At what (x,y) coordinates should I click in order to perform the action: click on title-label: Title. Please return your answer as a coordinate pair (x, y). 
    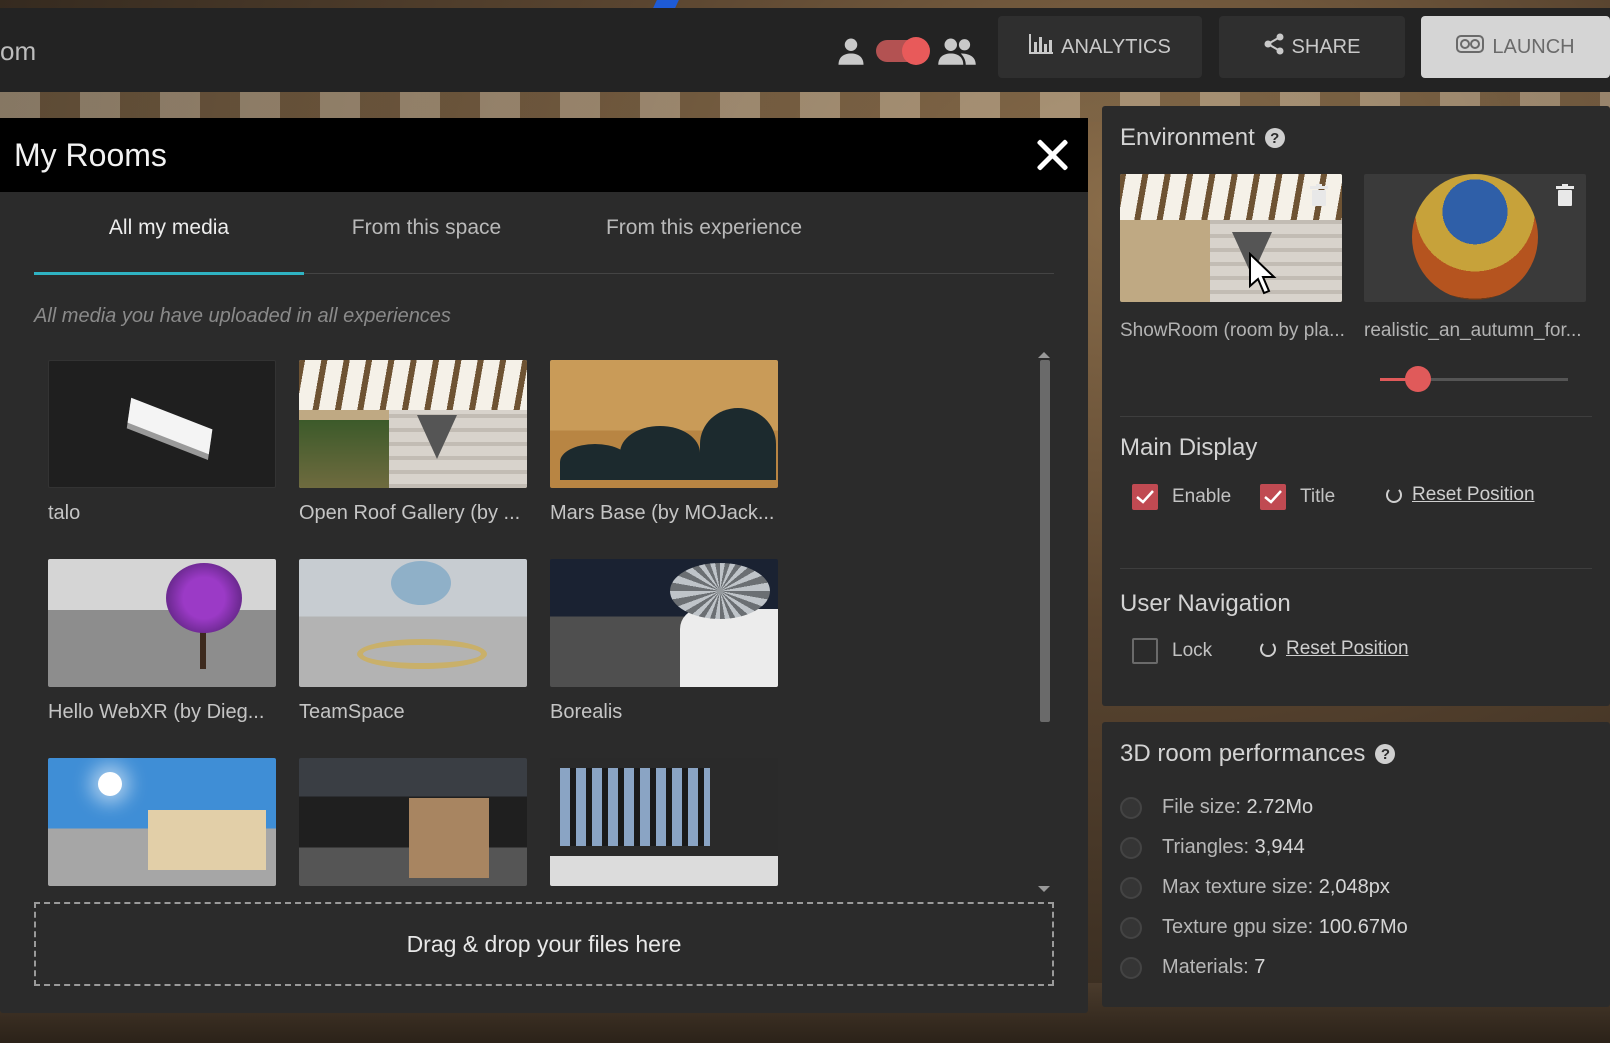
    Looking at the image, I should click on (1318, 496).